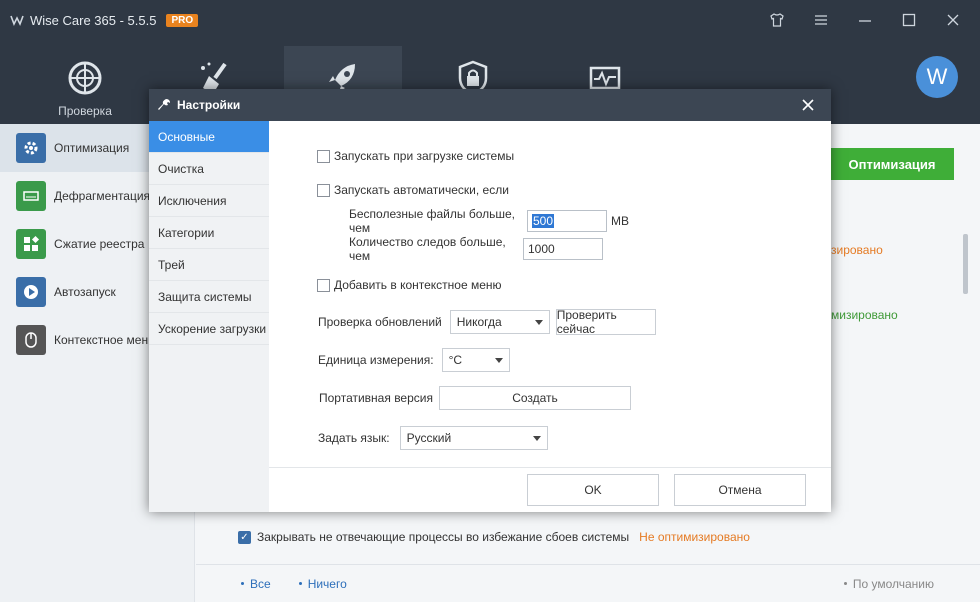 The height and width of the screenshot is (602, 980). I want to click on language-select: Русский, so click(473, 438).